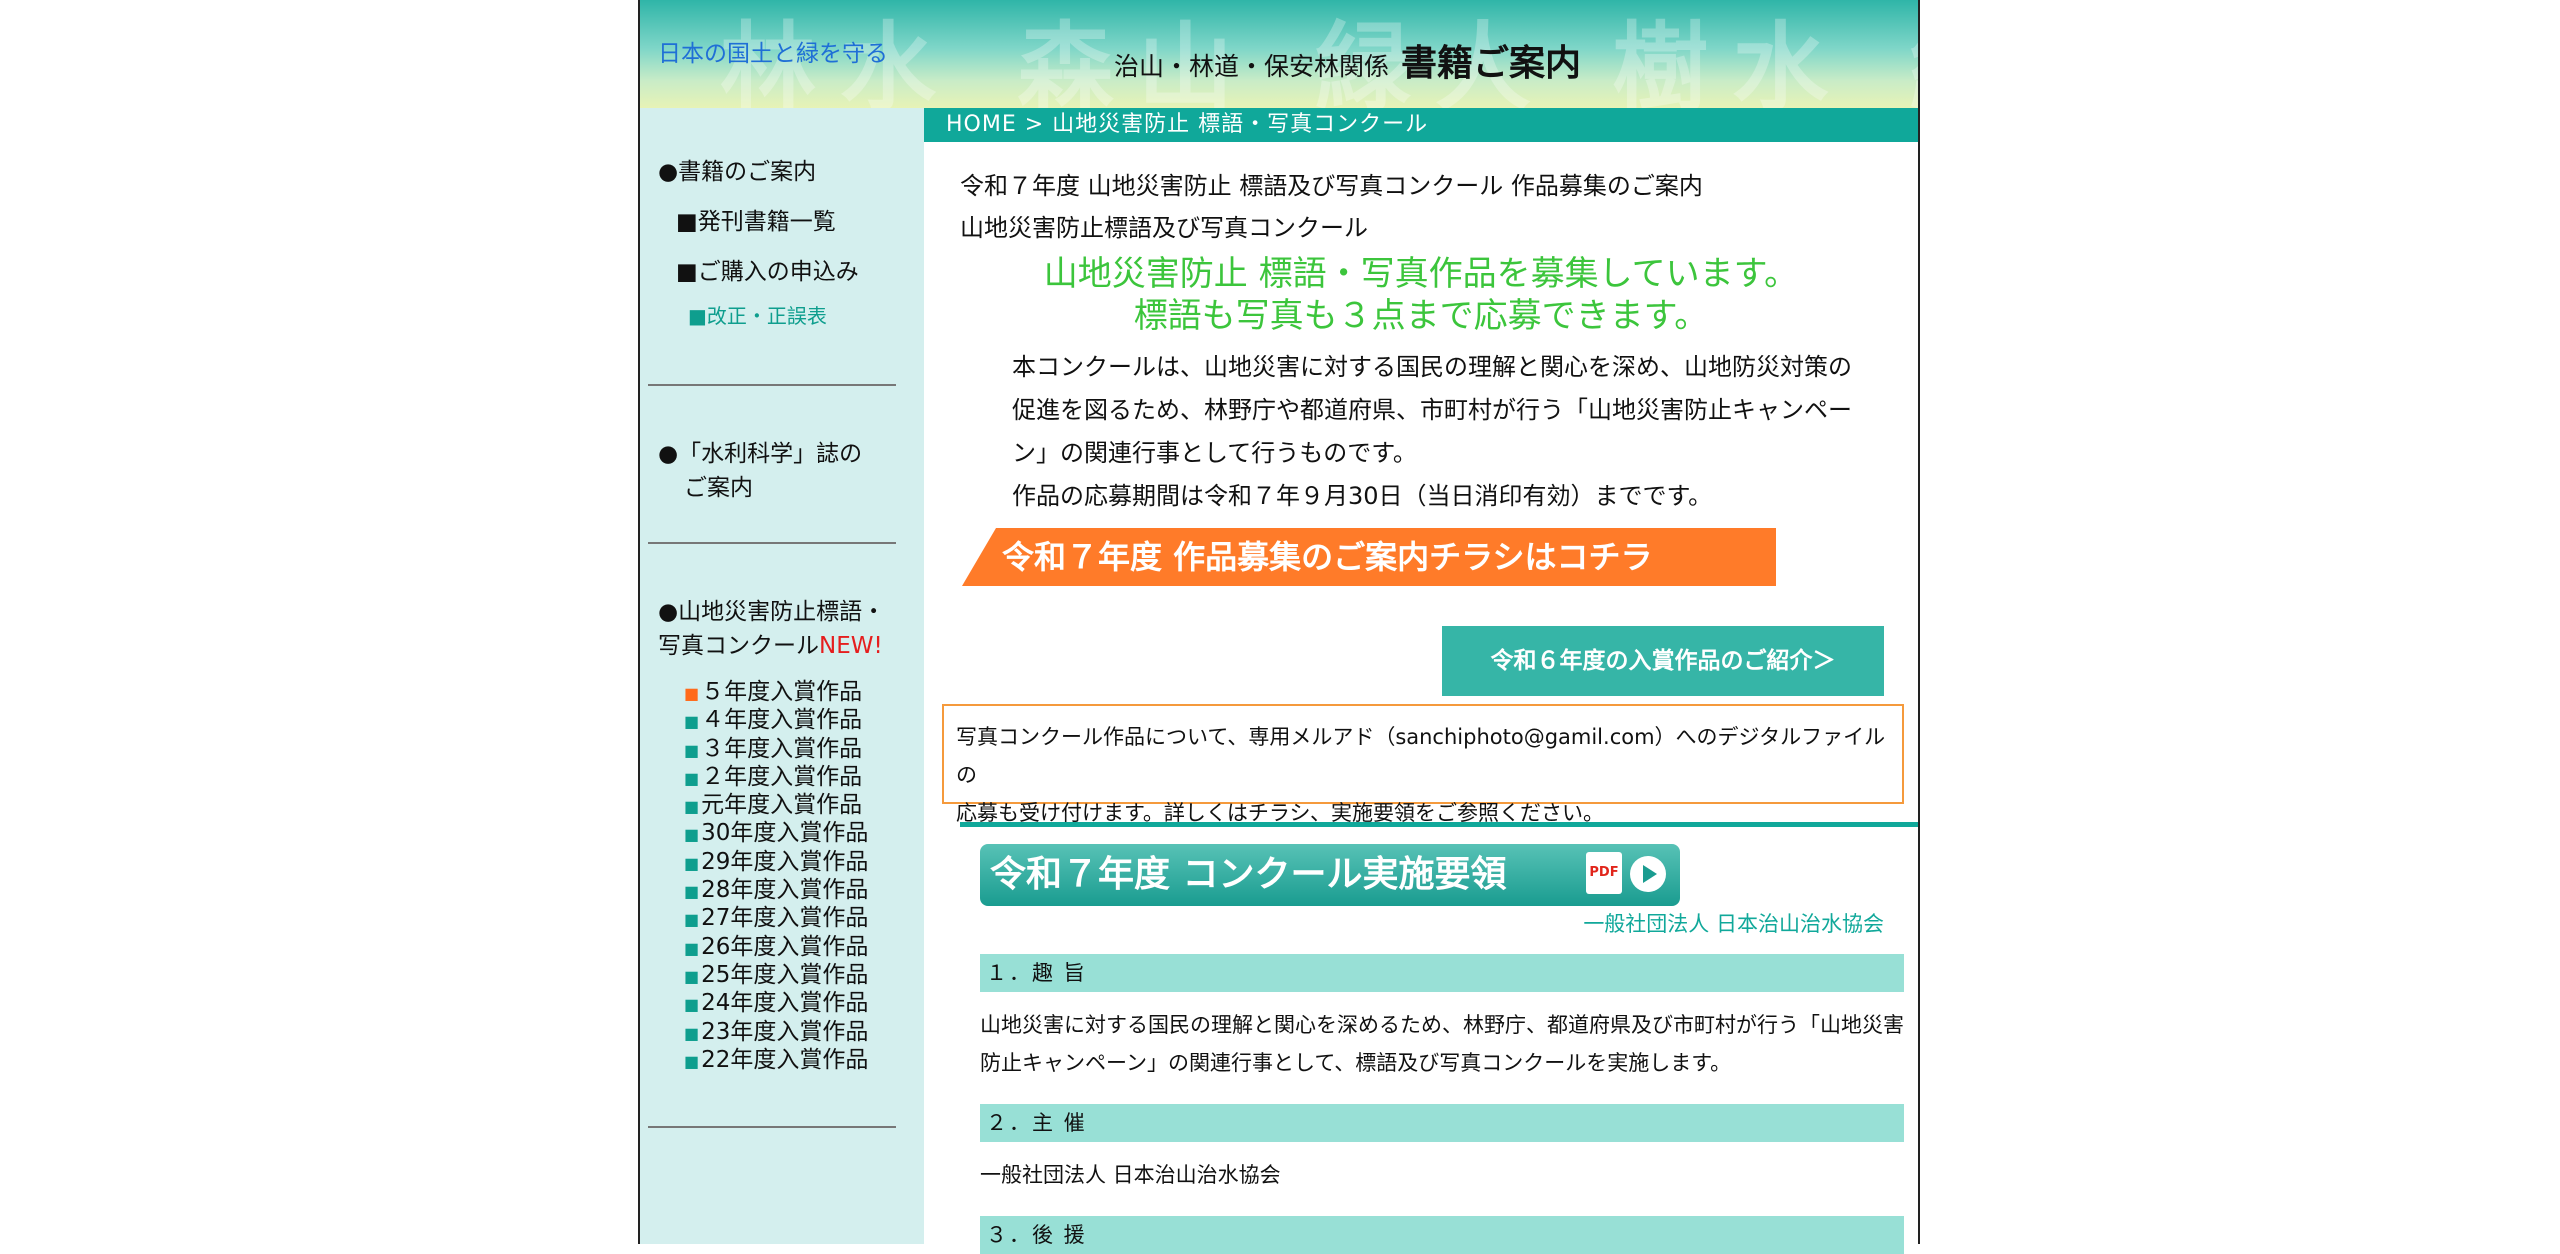 The width and height of the screenshot is (2560, 1254). Describe the element at coordinates (1432, 367) in the screenshot. I see `intro-line: 本コンクールは、山地災害に対する国民の理解と関心を深め、山地防災対策の` at that location.